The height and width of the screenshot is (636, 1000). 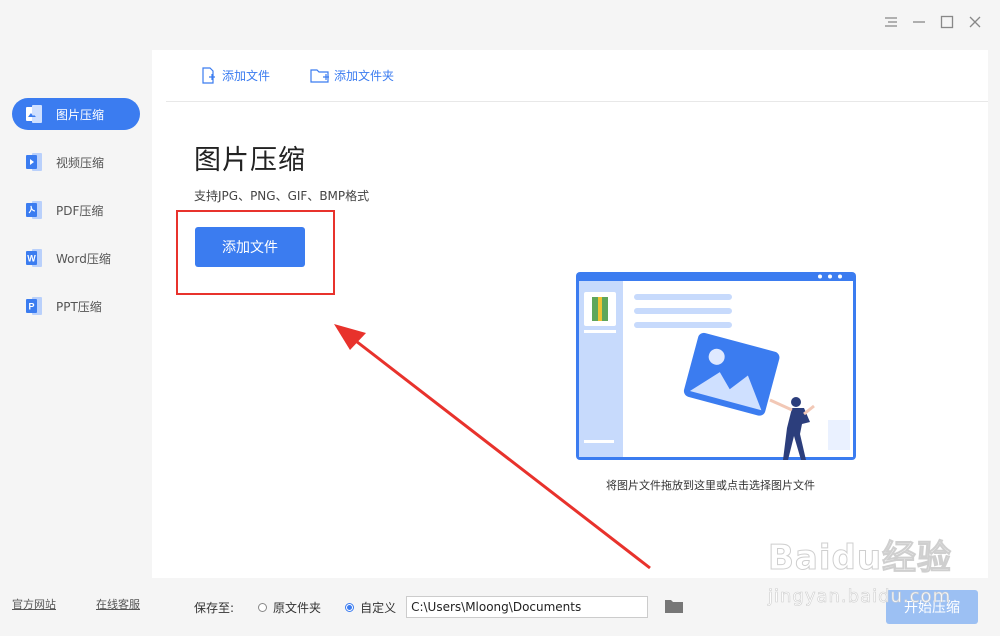 What do you see at coordinates (975, 21) in the screenshot?
I see `close-icon` at bounding box center [975, 21].